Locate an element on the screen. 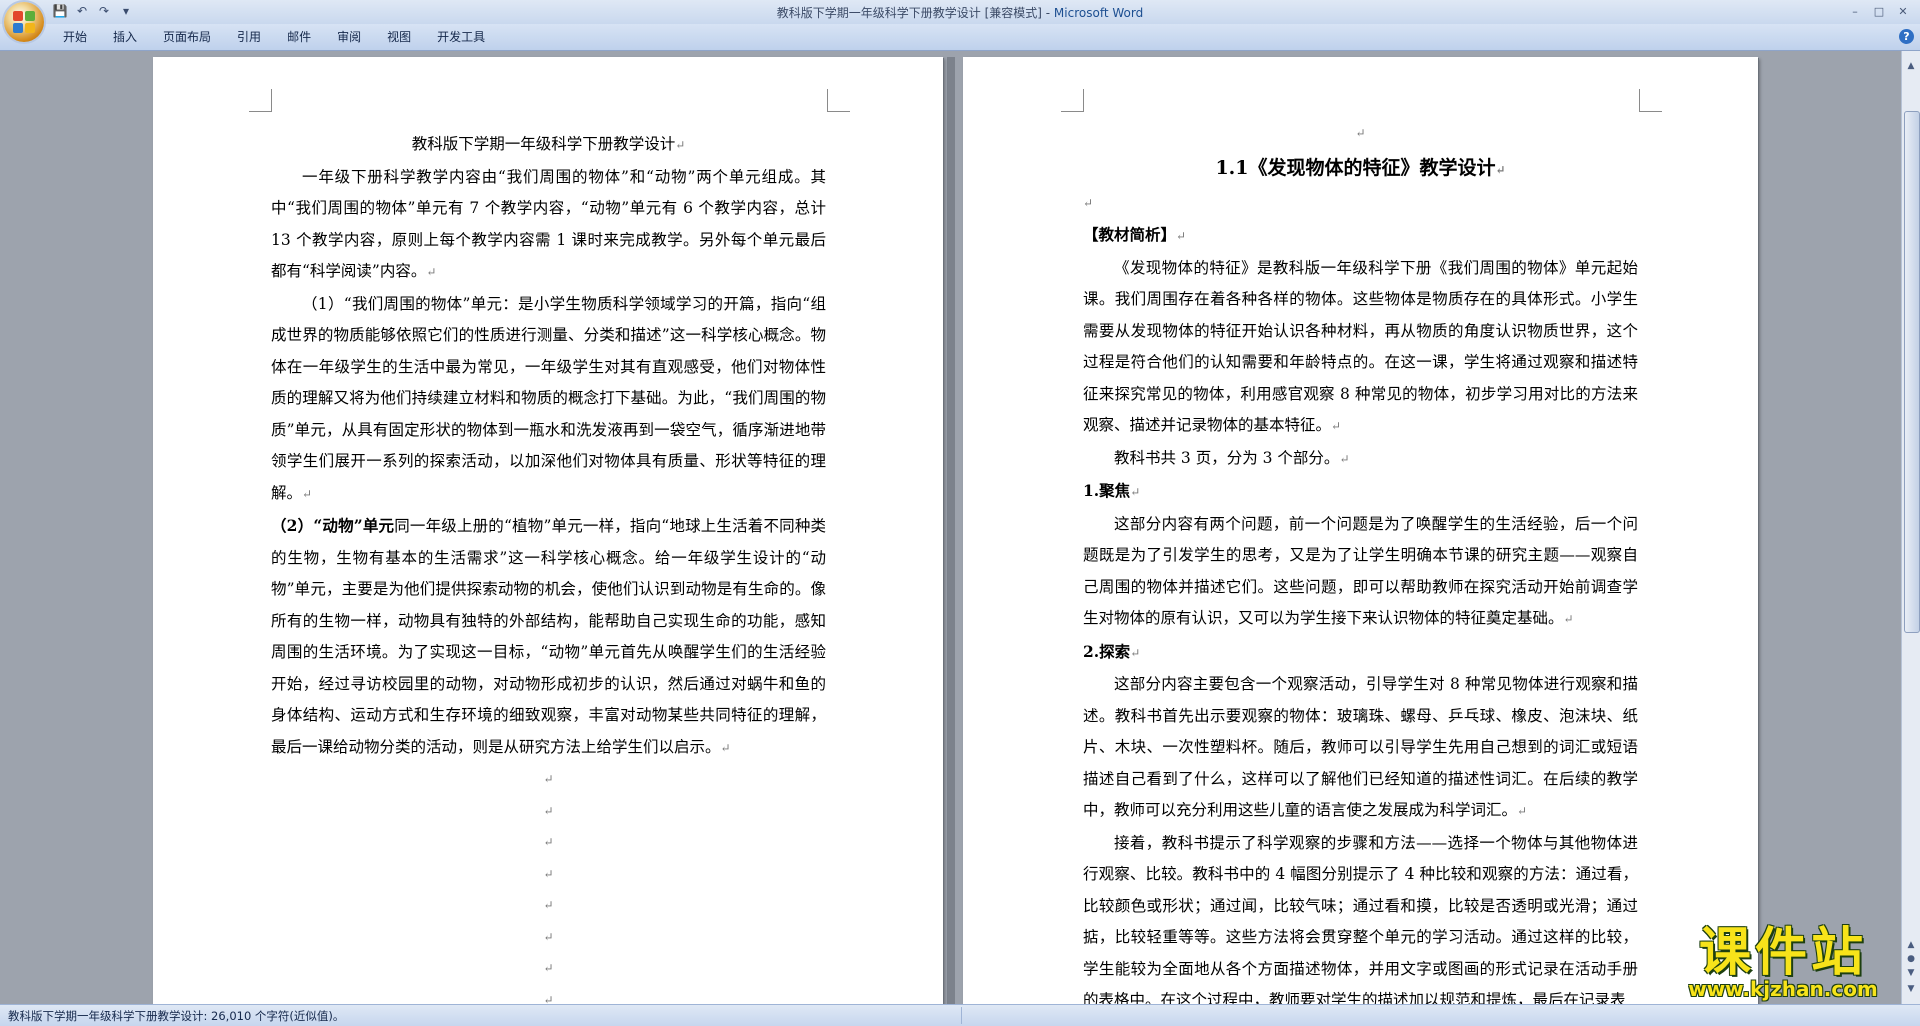 The image size is (1920, 1026). status-divider is located at coordinates (961, 1015).